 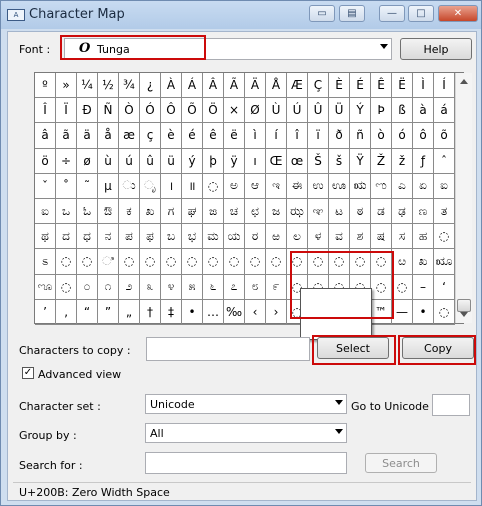 What do you see at coordinates (246, 433) in the screenshot?
I see `group-by-select: All` at bounding box center [246, 433].